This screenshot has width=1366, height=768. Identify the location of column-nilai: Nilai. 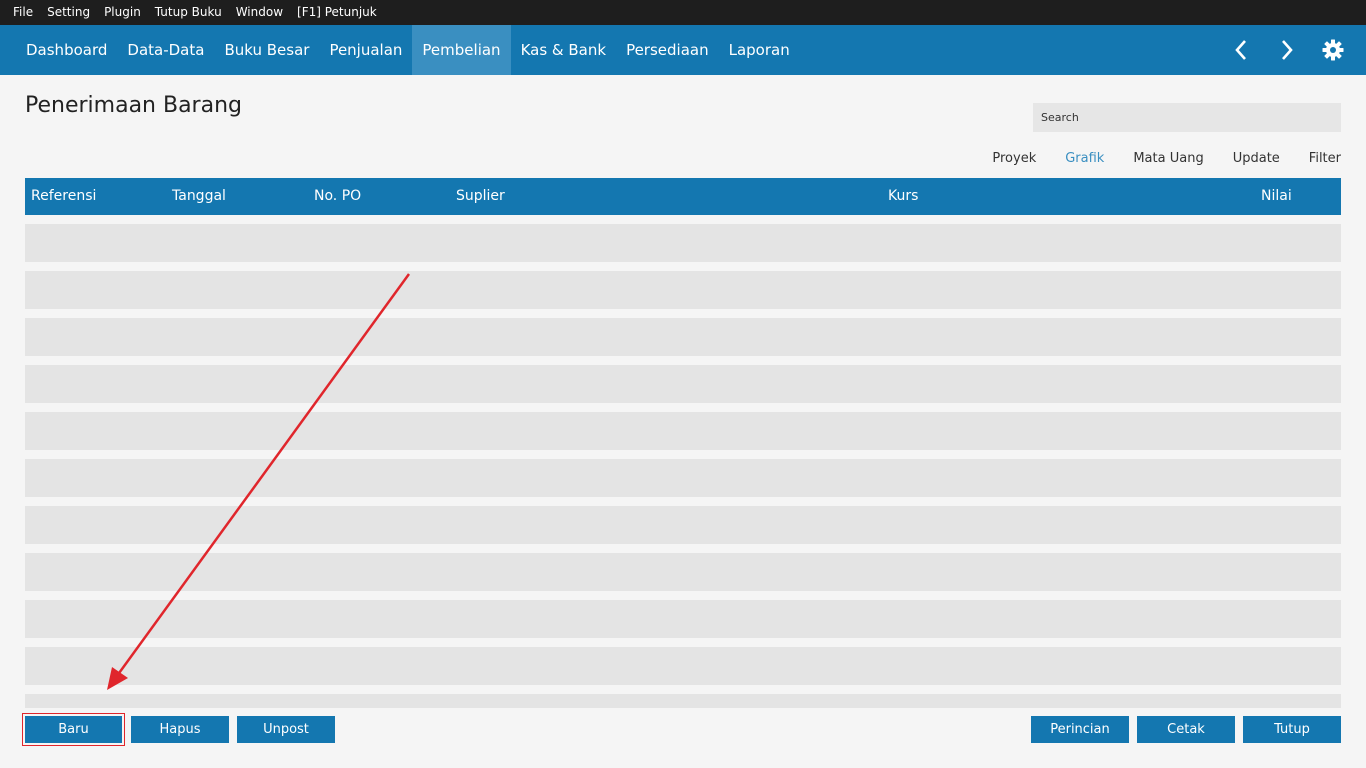
(1276, 196).